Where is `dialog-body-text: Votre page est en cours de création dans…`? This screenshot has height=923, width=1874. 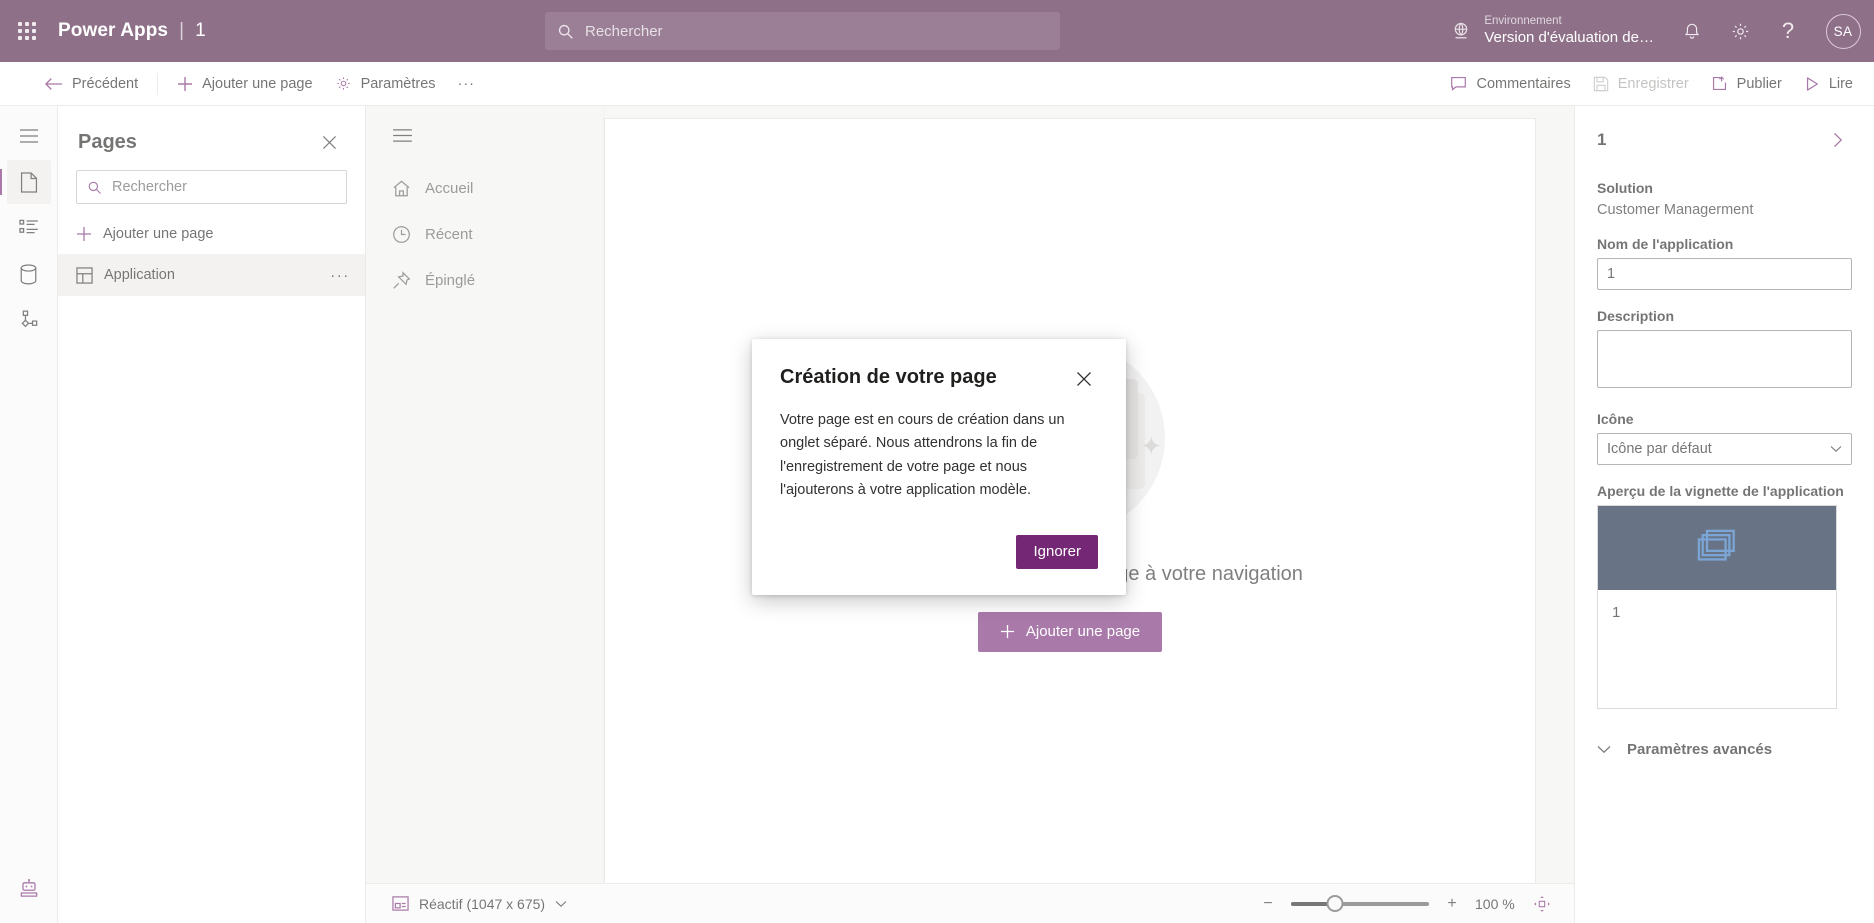
dialog-body-text: Votre page est en cours de création dans… is located at coordinates (922, 455).